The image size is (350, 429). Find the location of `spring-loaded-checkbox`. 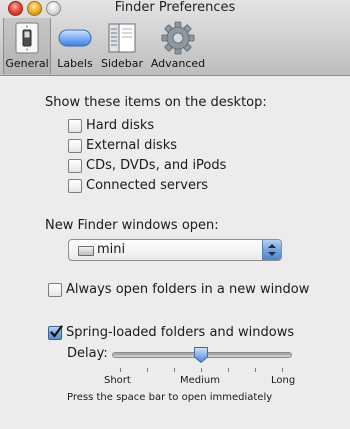

spring-loaded-checkbox is located at coordinates (55, 332).